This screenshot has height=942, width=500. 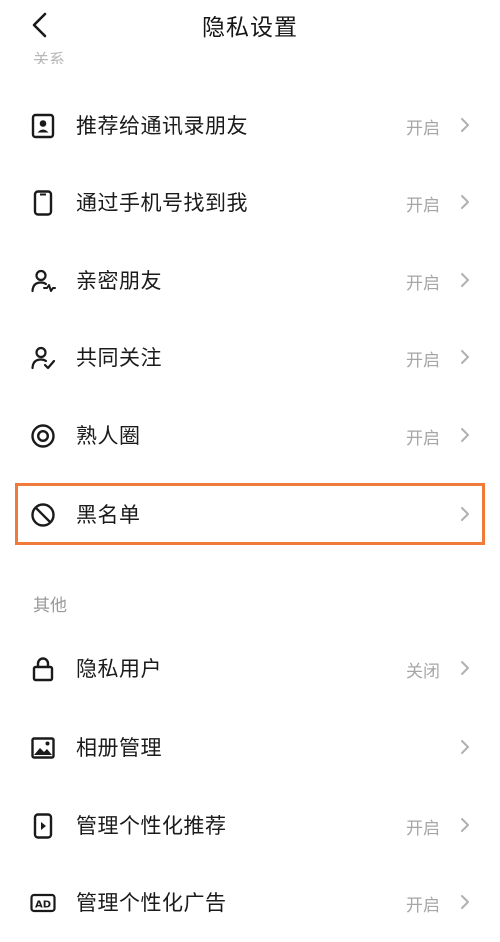 What do you see at coordinates (119, 281) in the screenshot?
I see `row-label: 亲密朋友` at bounding box center [119, 281].